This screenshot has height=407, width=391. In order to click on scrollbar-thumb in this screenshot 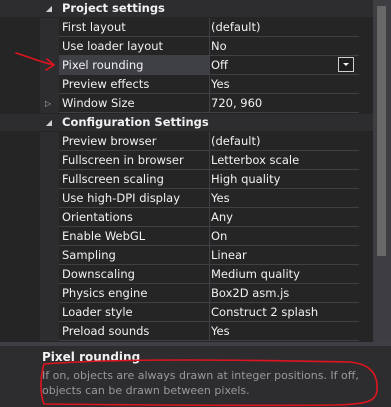, I will do `click(381, 131)`.